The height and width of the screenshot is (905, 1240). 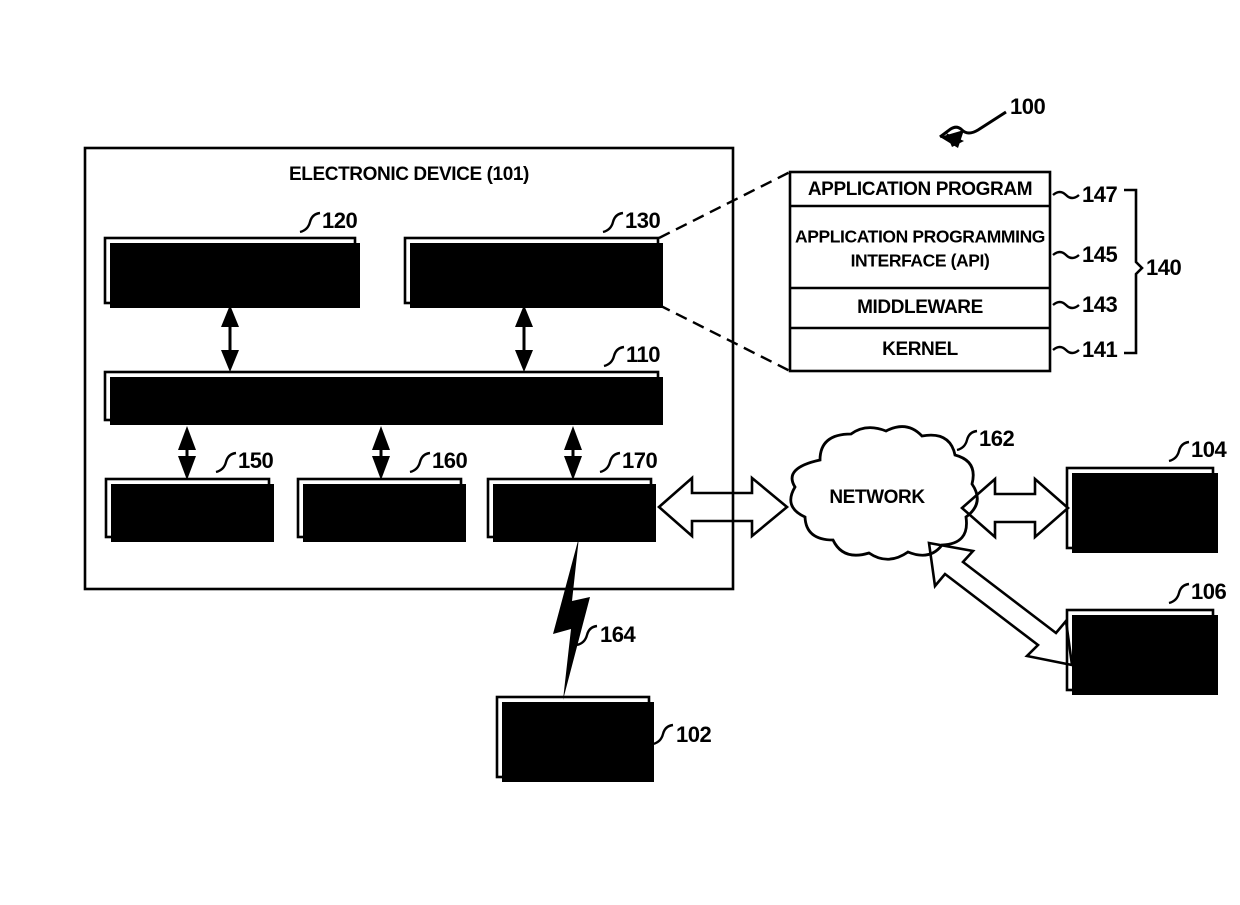 I want to click on bus-comm-arrow, so click(x=573, y=453).